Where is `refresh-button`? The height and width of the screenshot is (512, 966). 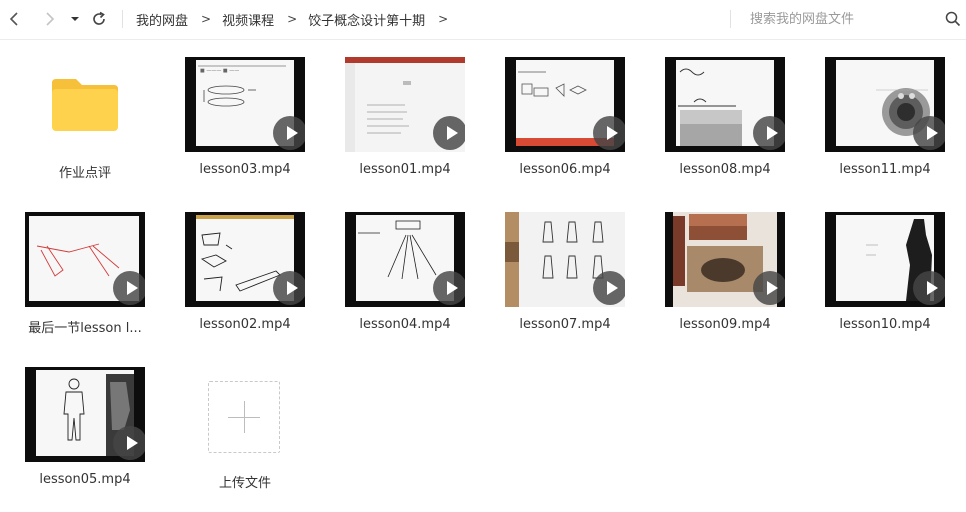 refresh-button is located at coordinates (99, 19).